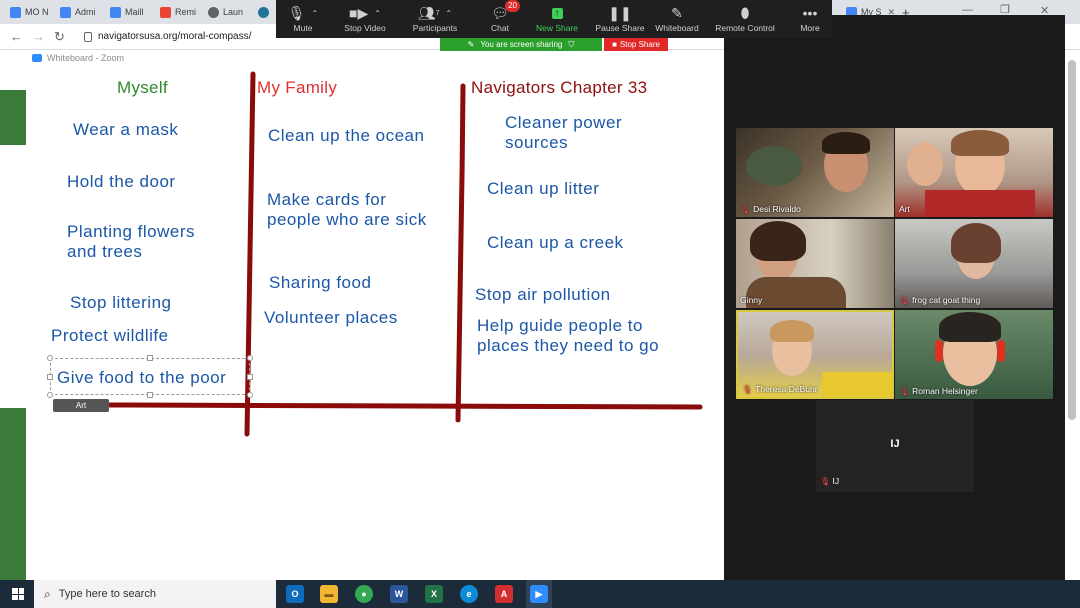 This screenshot has height=608, width=1080. What do you see at coordinates (815, 172) in the screenshot?
I see `video-tile: 🎙 Desi Rivaldo` at bounding box center [815, 172].